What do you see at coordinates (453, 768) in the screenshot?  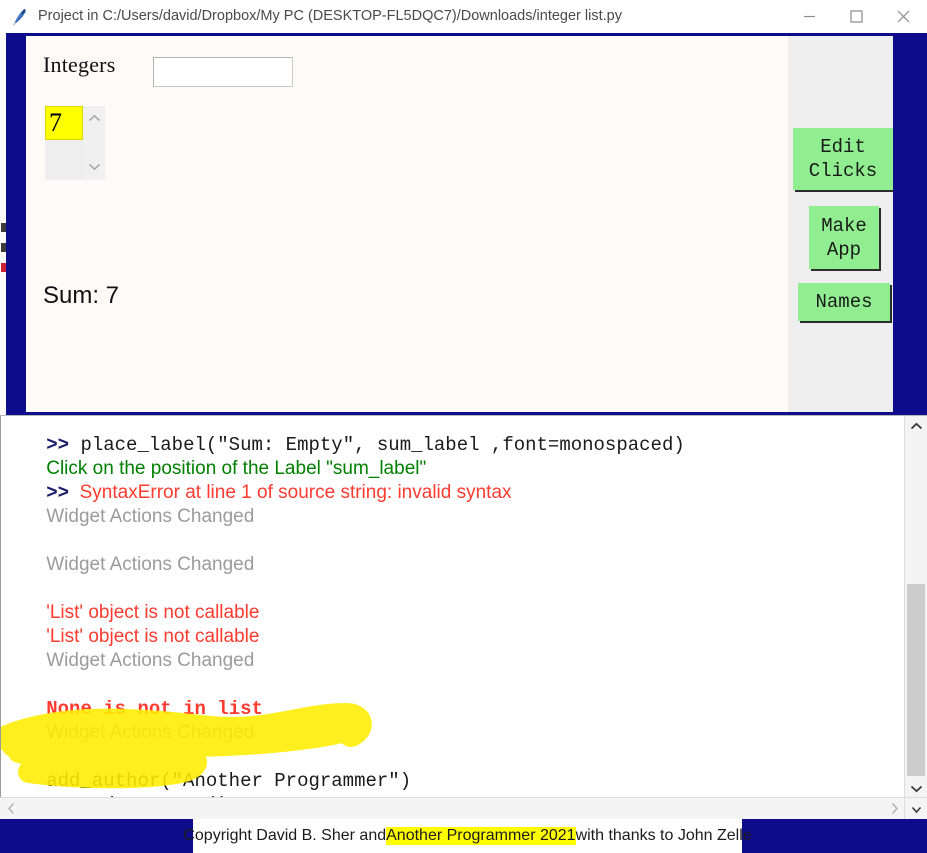 I see `console-line: add_author("Another Programmer")` at bounding box center [453, 768].